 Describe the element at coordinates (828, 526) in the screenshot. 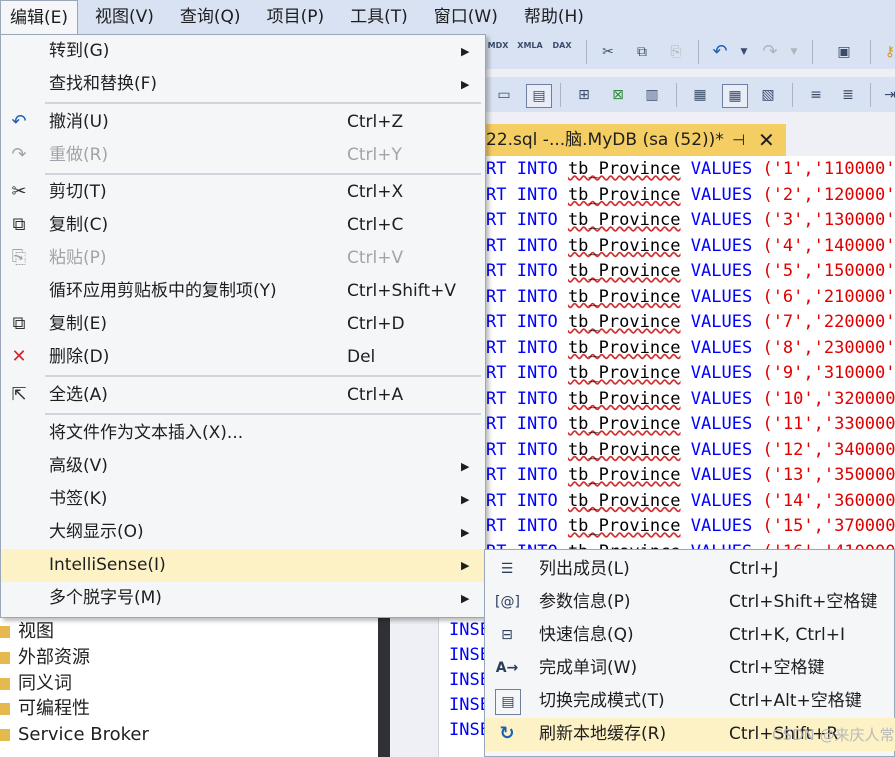

I see `code-string: ('15','370000` at that location.